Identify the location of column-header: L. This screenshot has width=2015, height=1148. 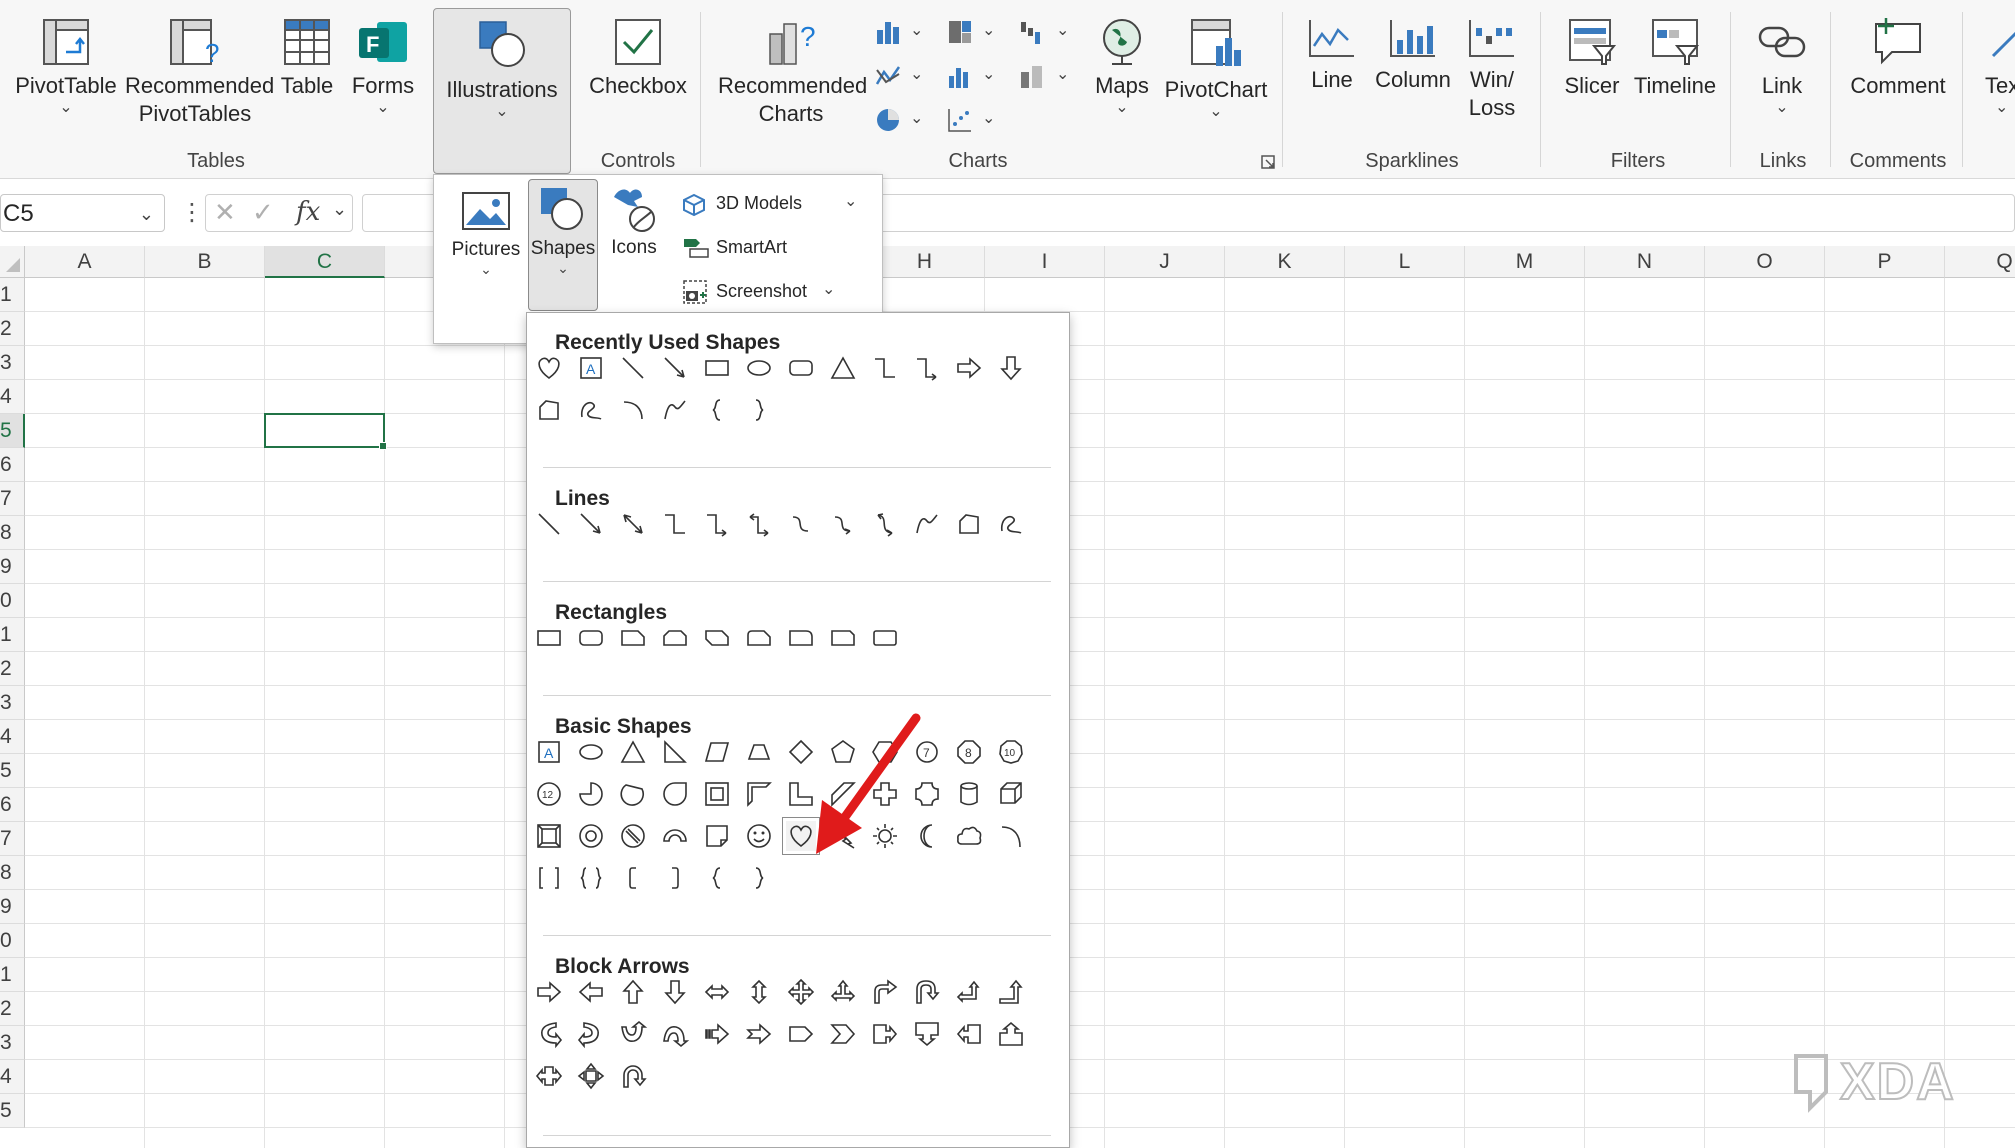
(1405, 262).